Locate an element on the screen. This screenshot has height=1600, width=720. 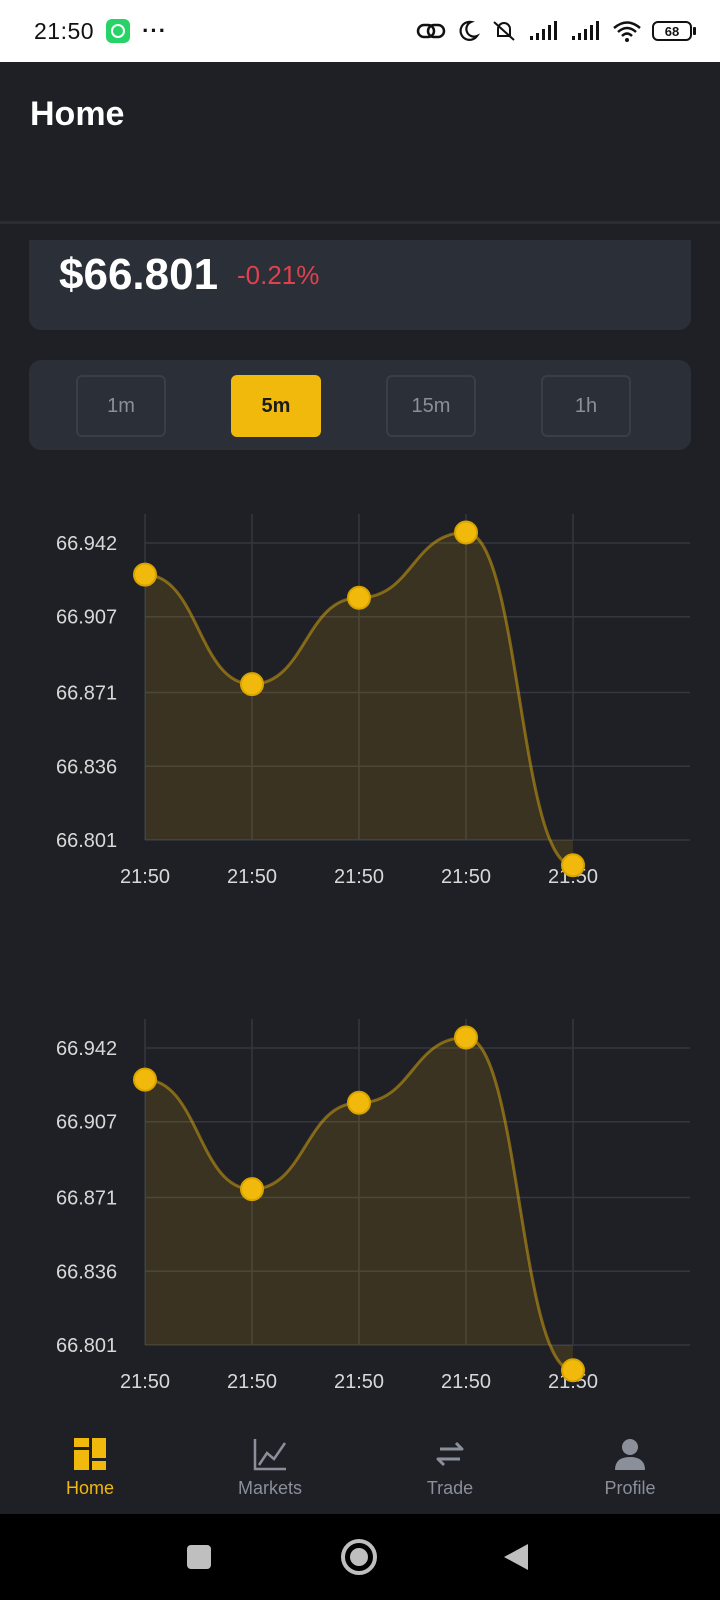
wifi-icon is located at coordinates (627, 31).